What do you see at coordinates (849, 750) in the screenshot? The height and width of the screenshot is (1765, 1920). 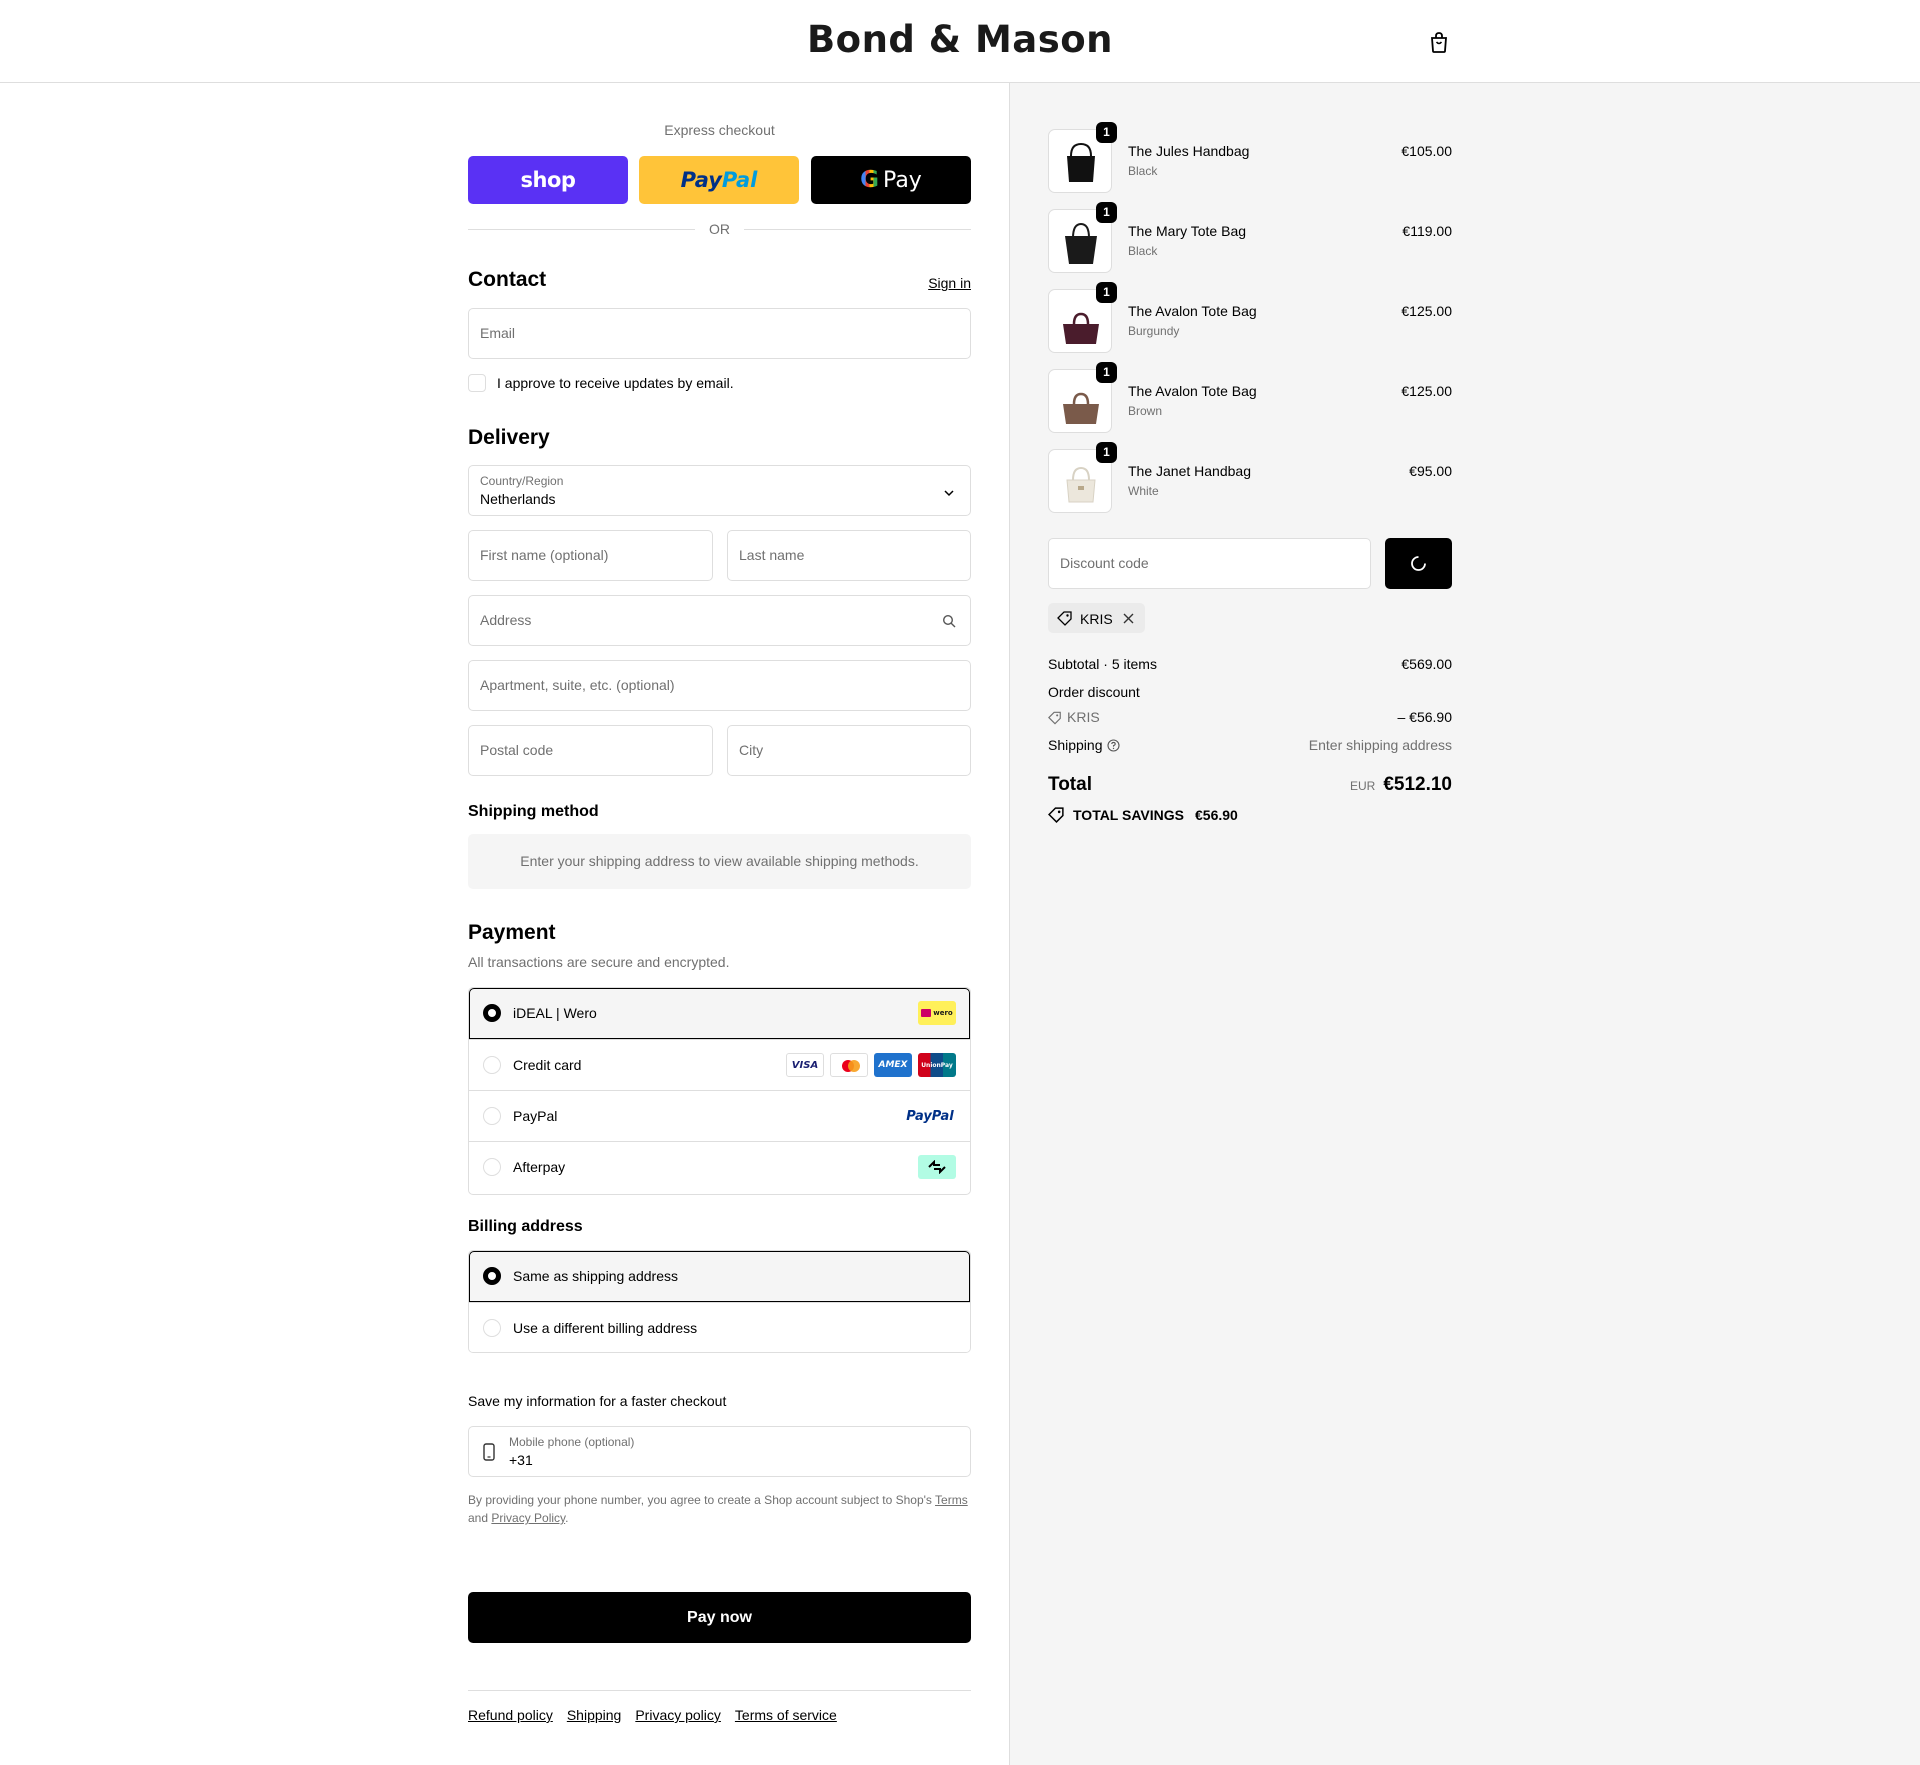 I see `city-field: City` at bounding box center [849, 750].